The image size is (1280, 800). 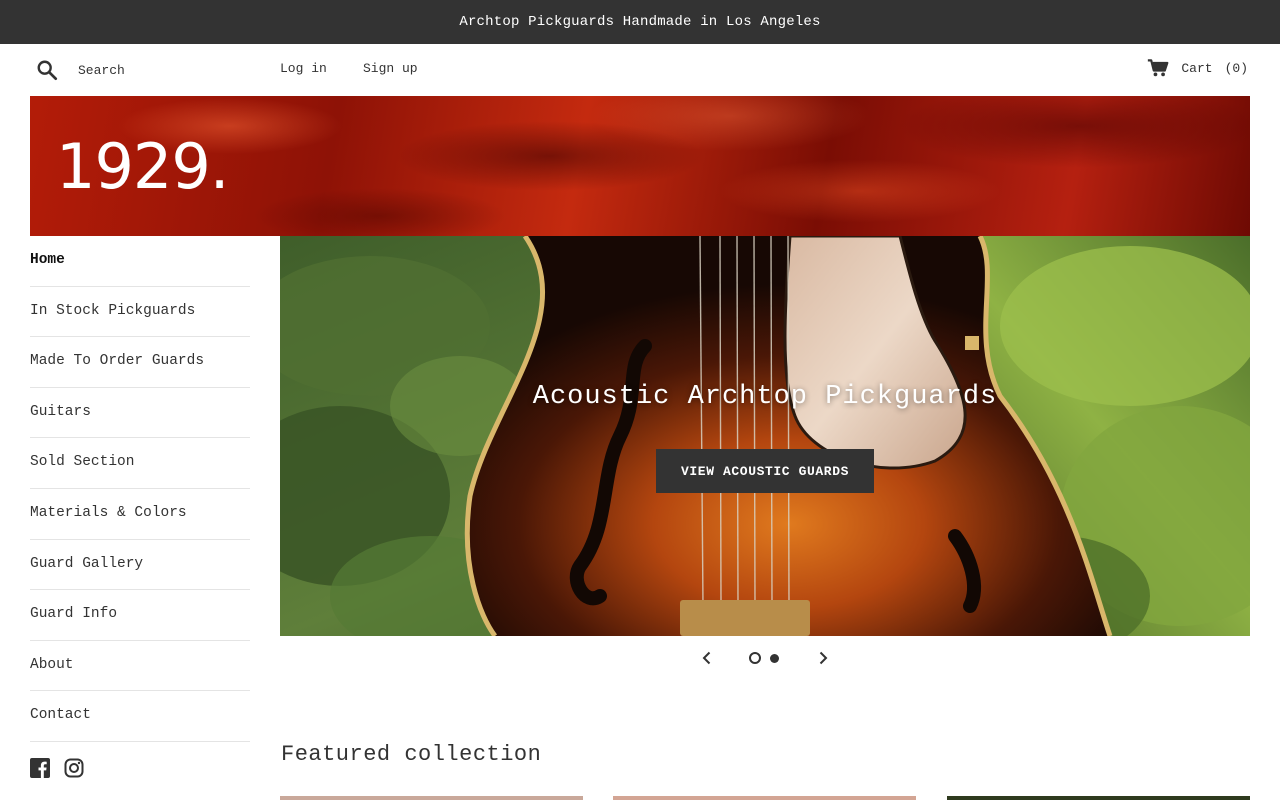 I want to click on cart-count: (0), so click(x=1236, y=68).